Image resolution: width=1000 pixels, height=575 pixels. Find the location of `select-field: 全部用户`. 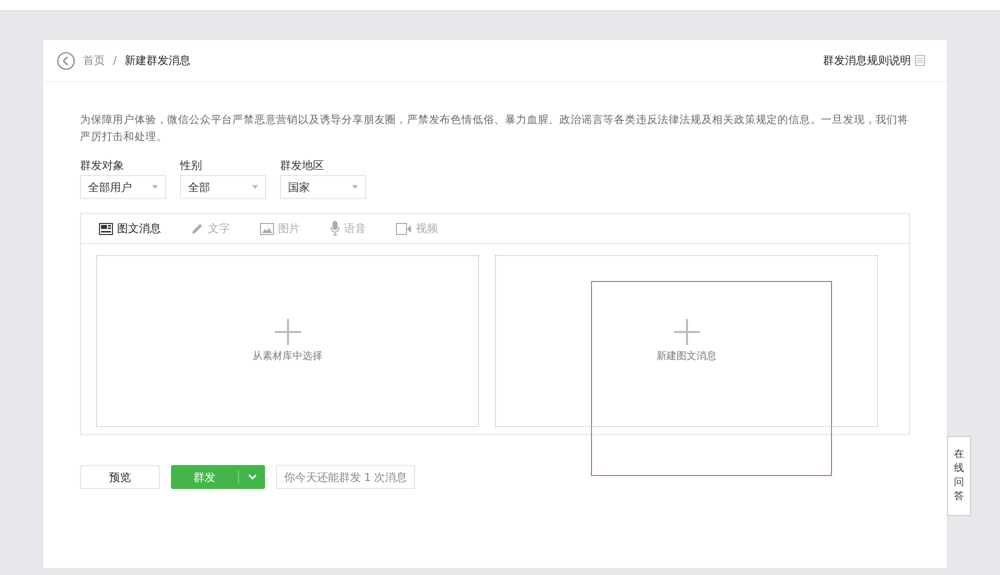

select-field: 全部用户 is located at coordinates (123, 187).